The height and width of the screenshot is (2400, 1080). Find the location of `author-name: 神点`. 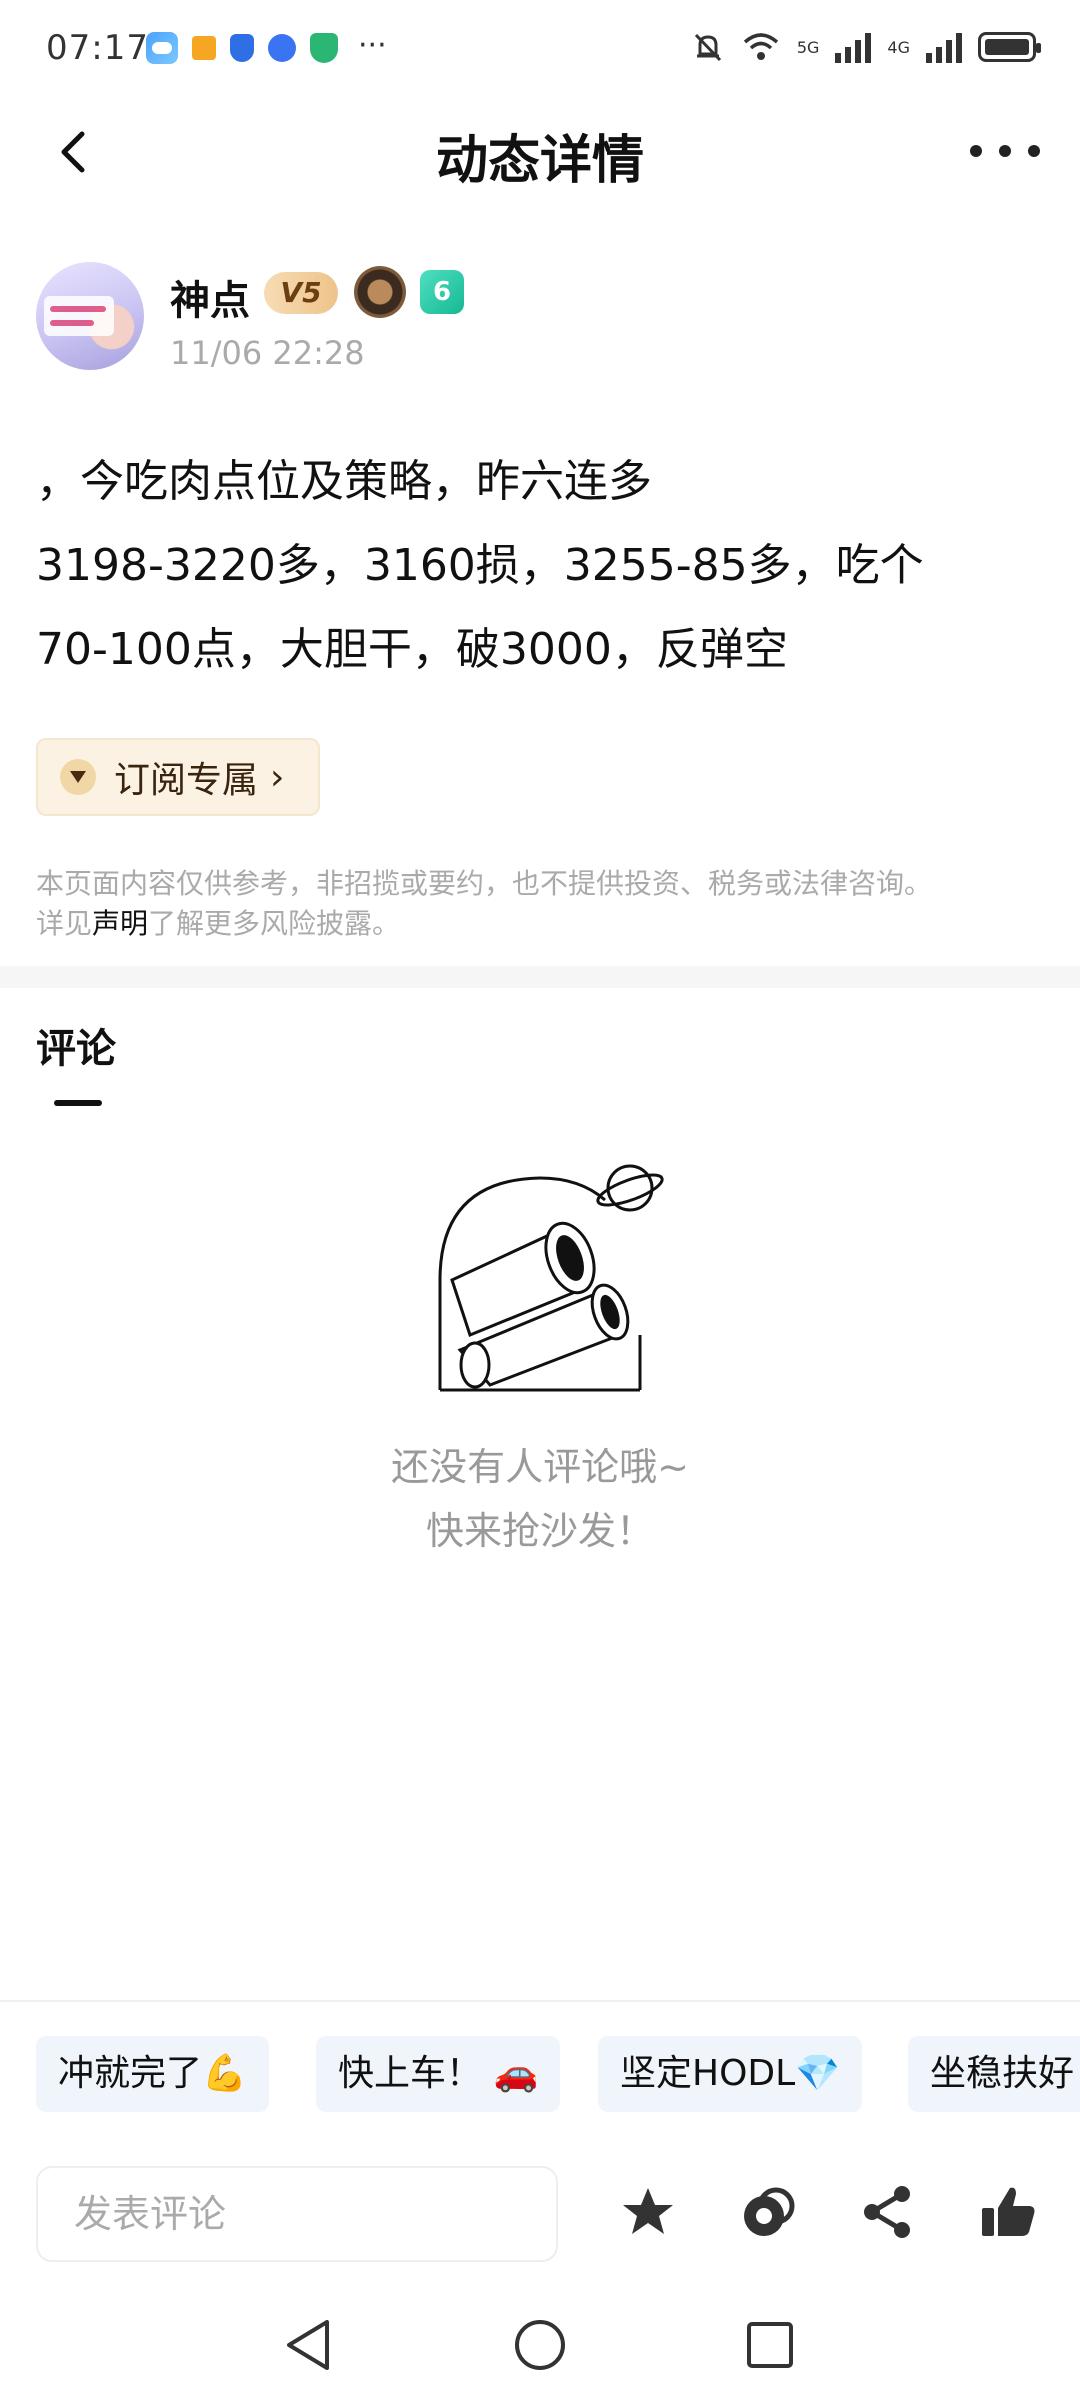

author-name: 神点 is located at coordinates (210, 297).